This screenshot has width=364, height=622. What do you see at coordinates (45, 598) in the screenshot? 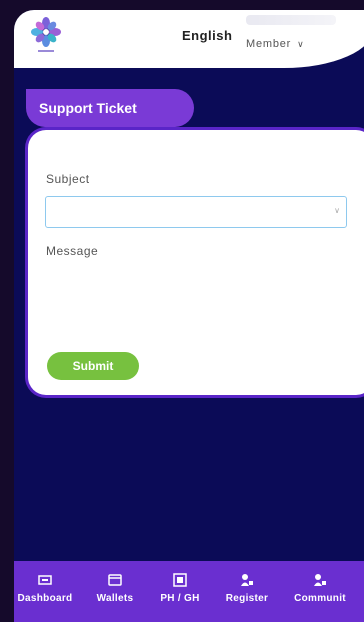
I see `nav-label: Dashboard` at bounding box center [45, 598].